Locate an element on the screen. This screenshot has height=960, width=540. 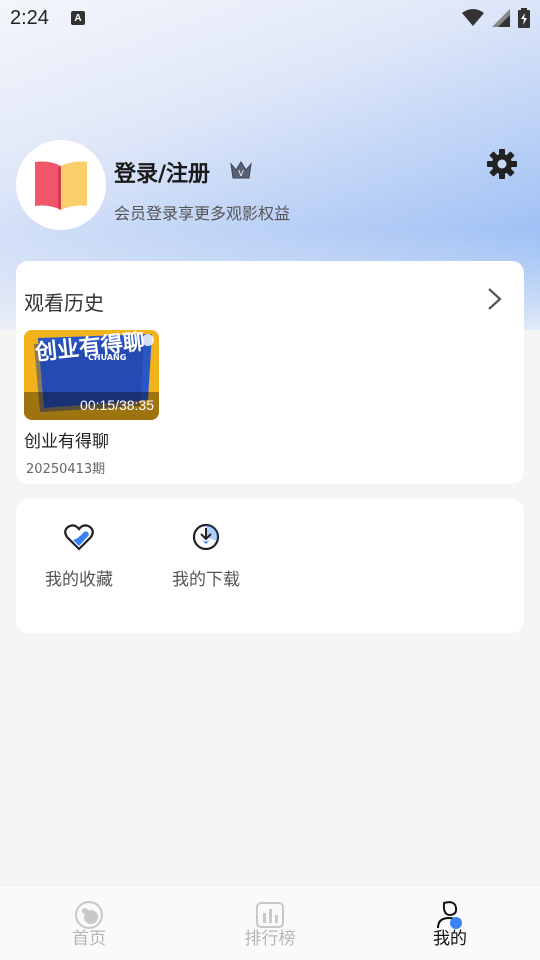
my-favorites-button: 我的收藏 is located at coordinates (79, 555).